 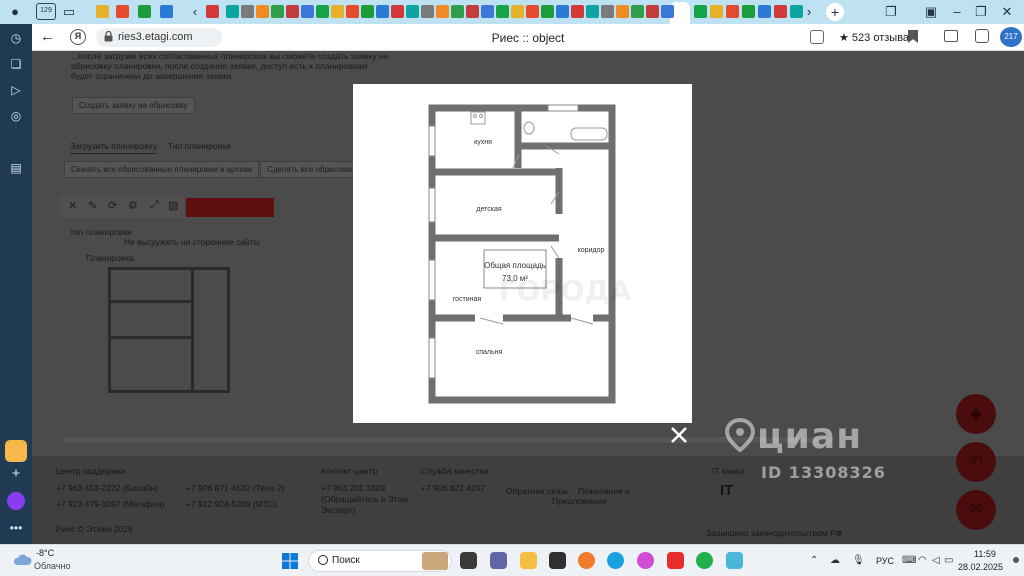 What do you see at coordinates (922, 560) in the screenshot?
I see `wifi-icon: ◠` at bounding box center [922, 560].